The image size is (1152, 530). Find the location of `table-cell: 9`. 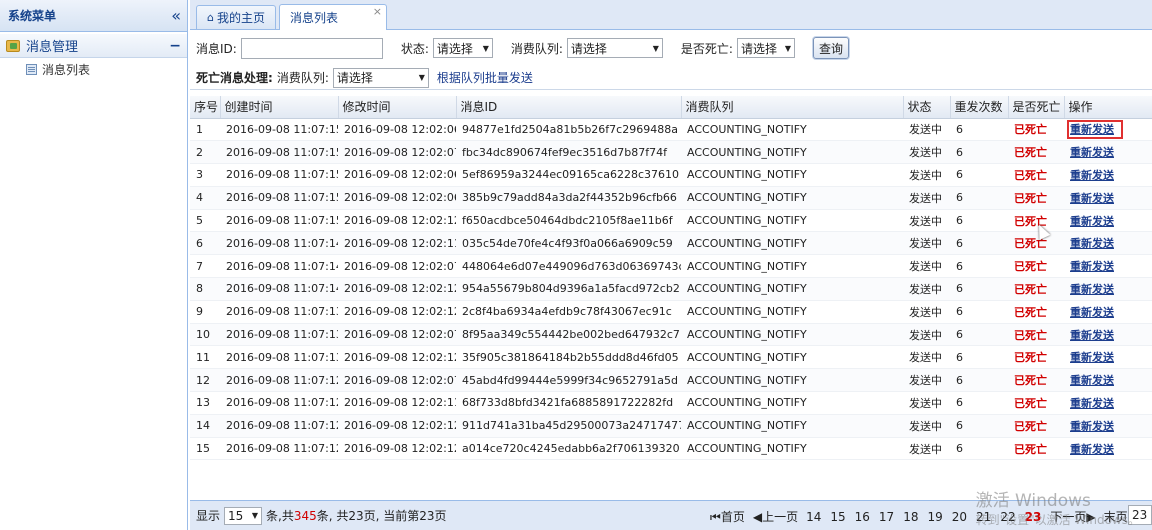

table-cell: 9 is located at coordinates (205, 312).